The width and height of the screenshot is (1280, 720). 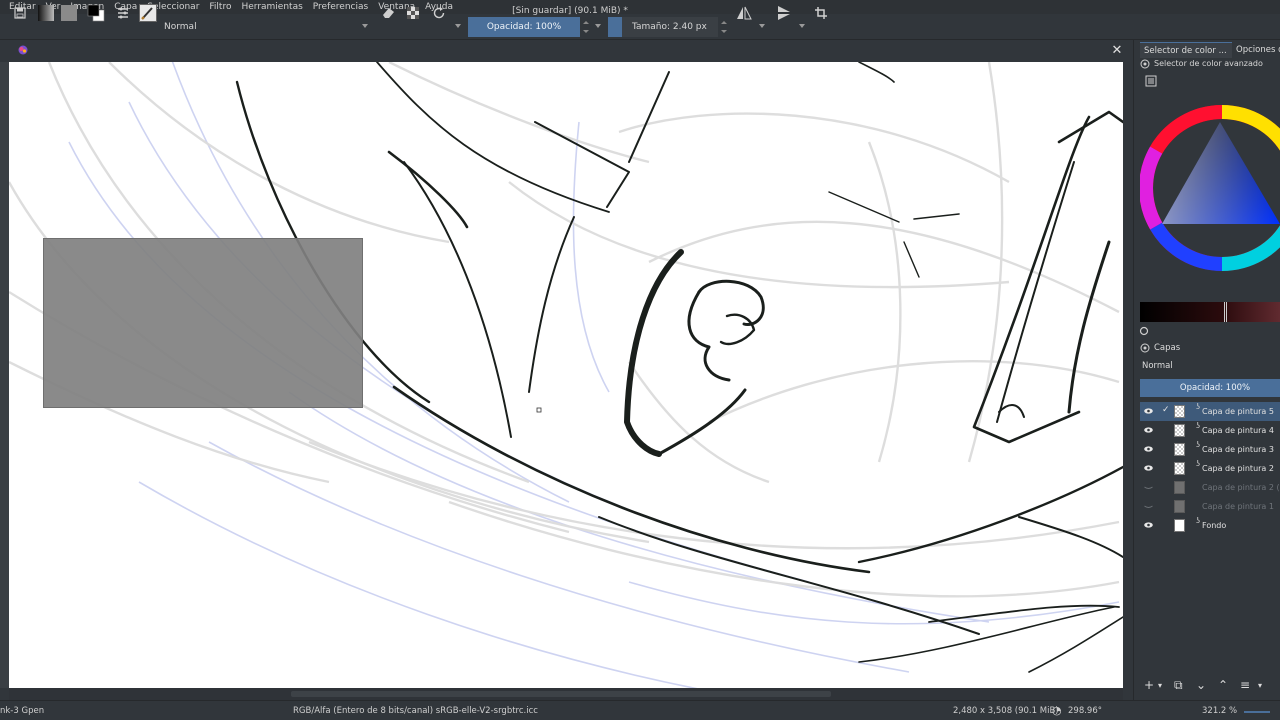 What do you see at coordinates (1238, 449) in the screenshot?
I see `layer-name: Capa de pintura 3` at bounding box center [1238, 449].